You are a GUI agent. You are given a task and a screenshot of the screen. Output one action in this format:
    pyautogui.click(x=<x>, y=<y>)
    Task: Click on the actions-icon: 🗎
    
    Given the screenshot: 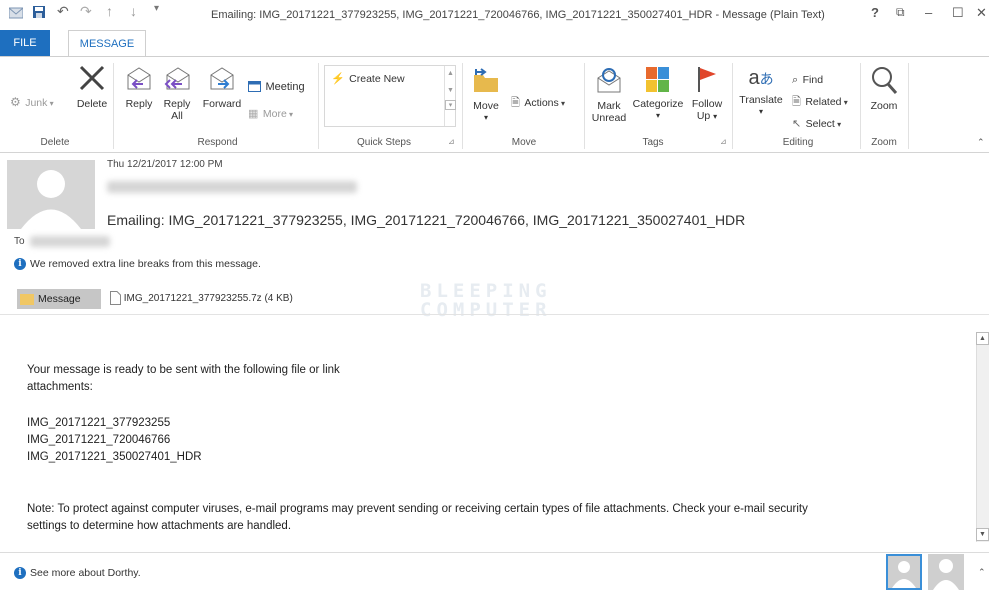 What is the action you would take?
    pyautogui.click(x=515, y=103)
    